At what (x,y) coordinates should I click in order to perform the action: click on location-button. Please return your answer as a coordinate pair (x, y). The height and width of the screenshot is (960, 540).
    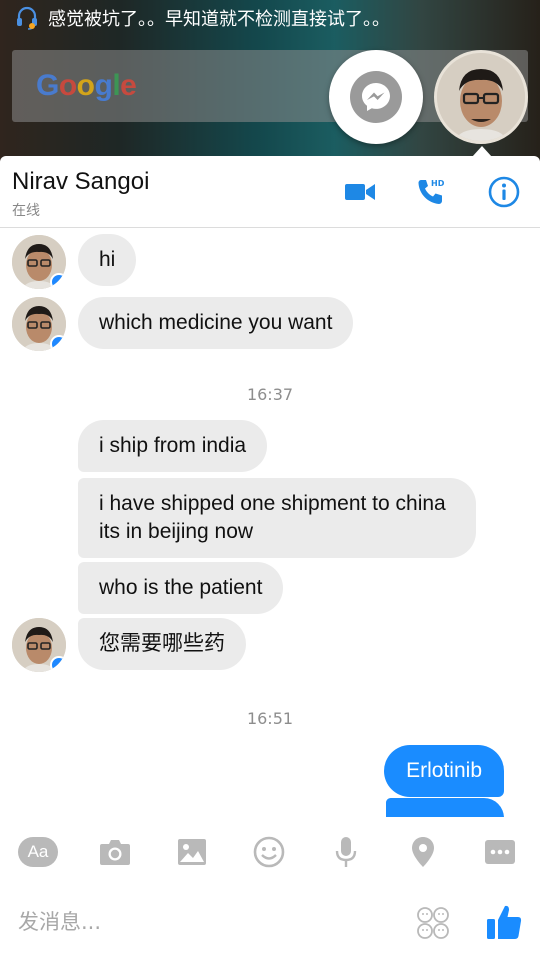
    Looking at the image, I should click on (423, 852).